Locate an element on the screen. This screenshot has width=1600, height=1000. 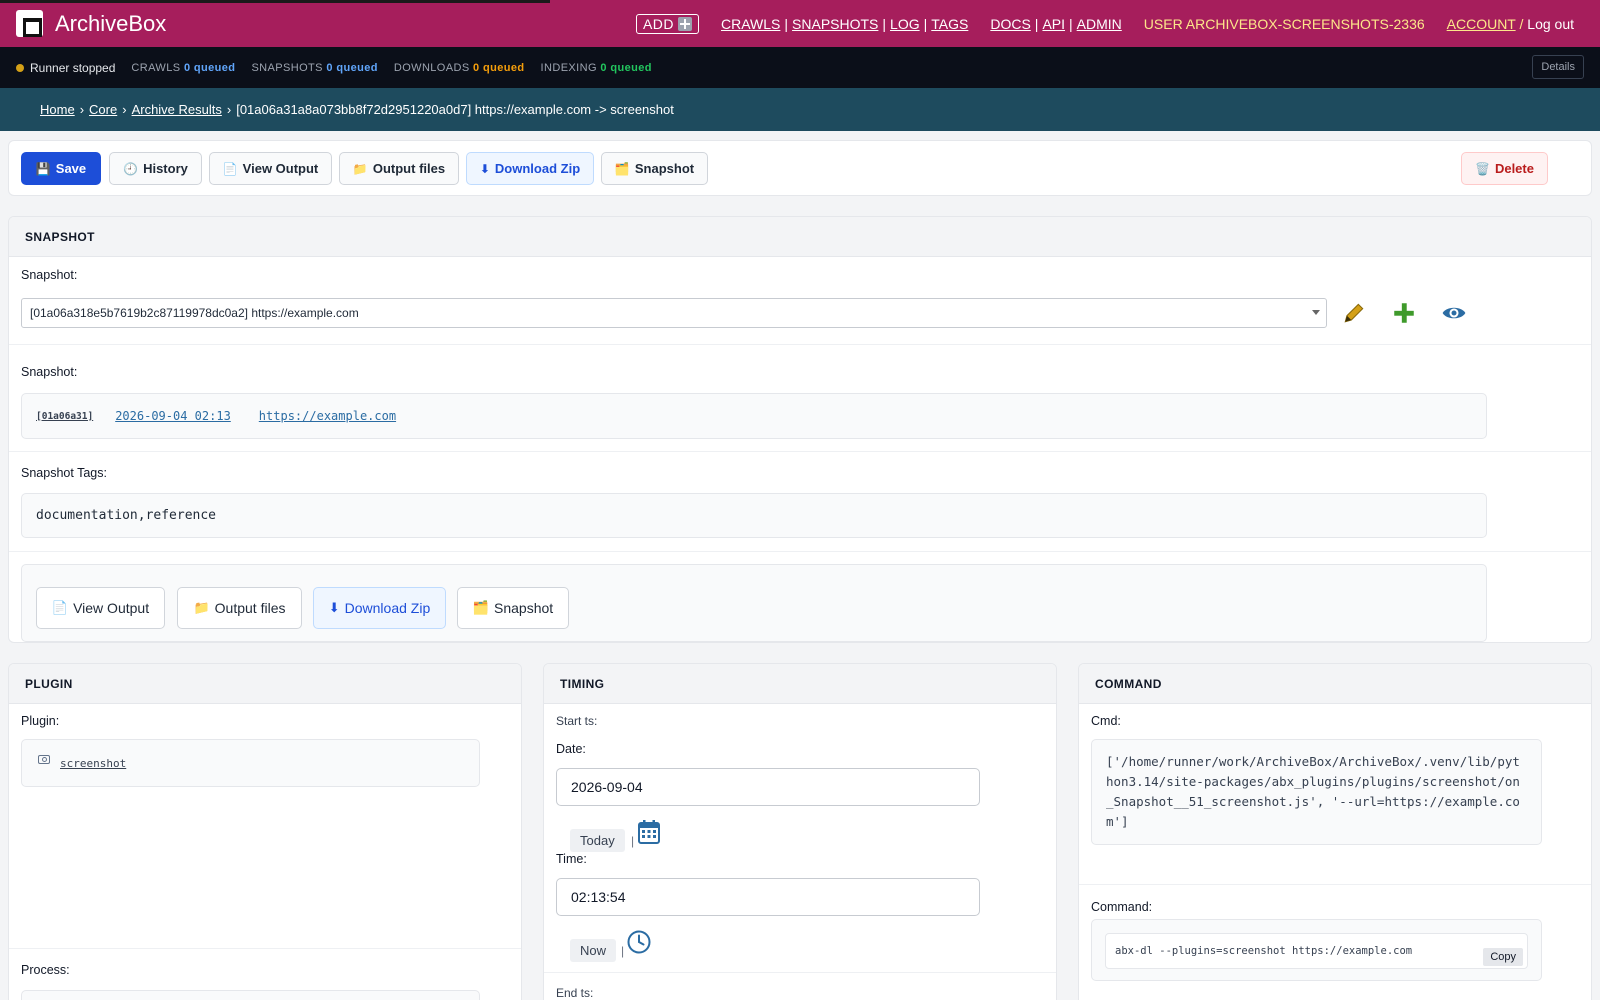
clock-icon is located at coordinates (639, 942).